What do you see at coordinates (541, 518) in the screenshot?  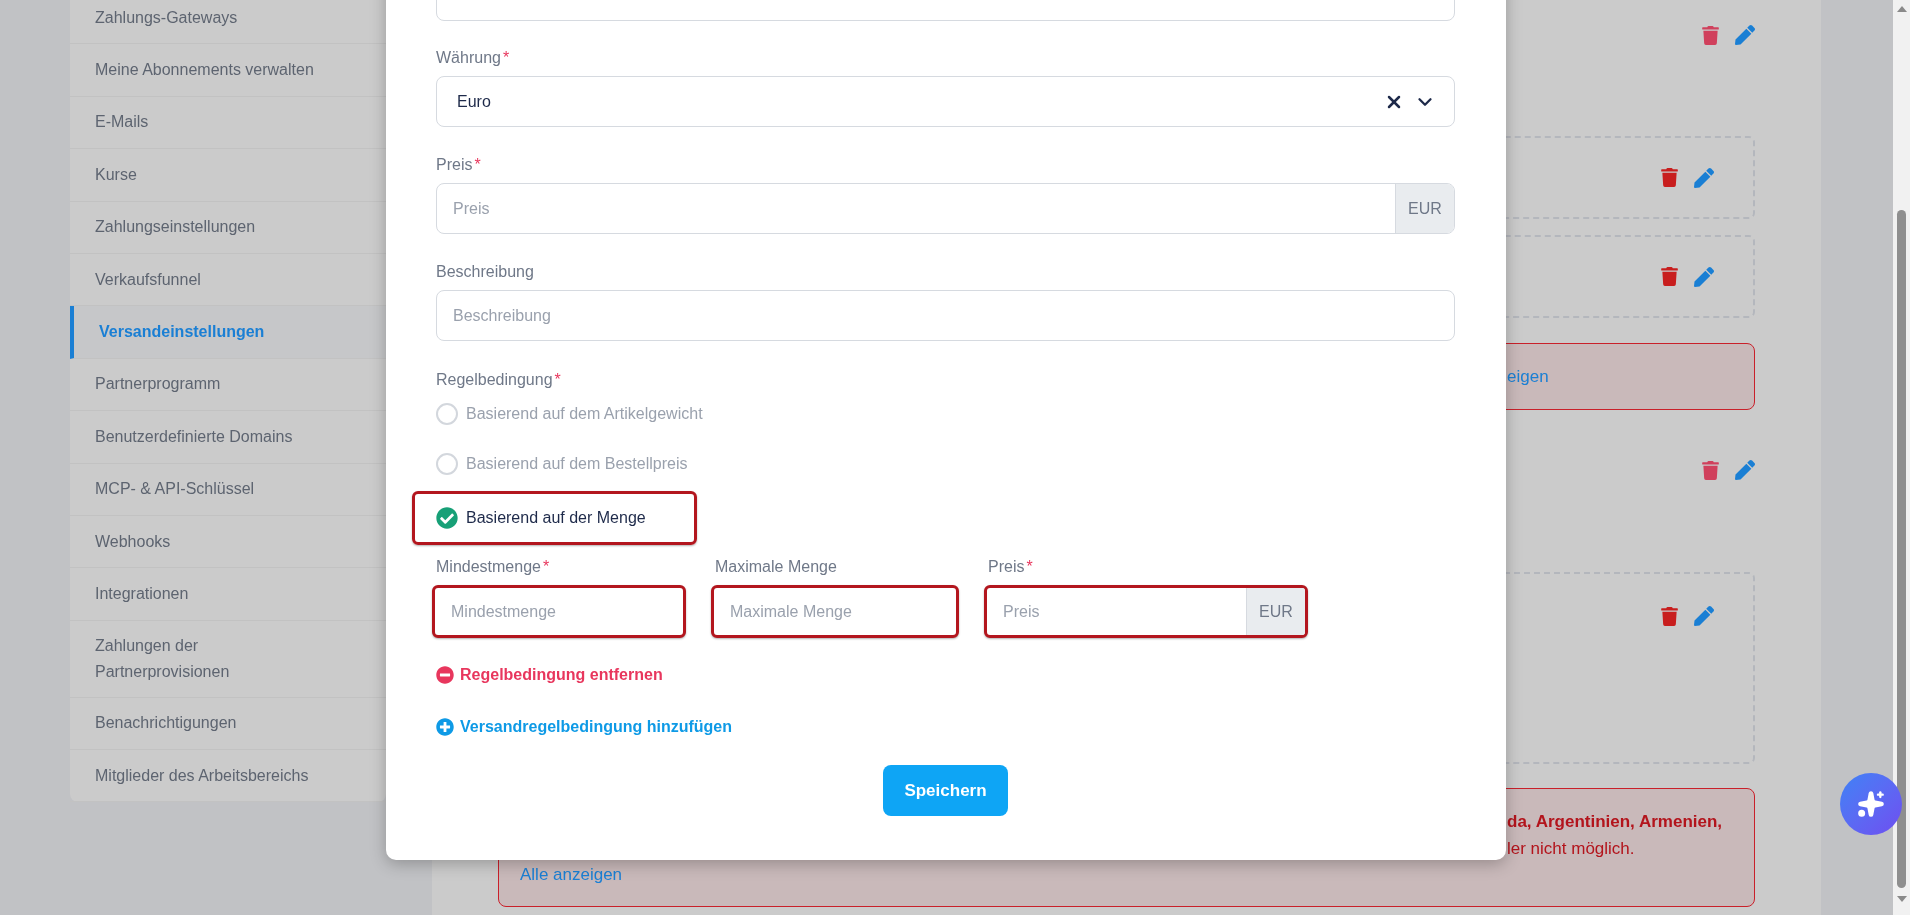 I see `radio-option: Basierend auf der Menge` at bounding box center [541, 518].